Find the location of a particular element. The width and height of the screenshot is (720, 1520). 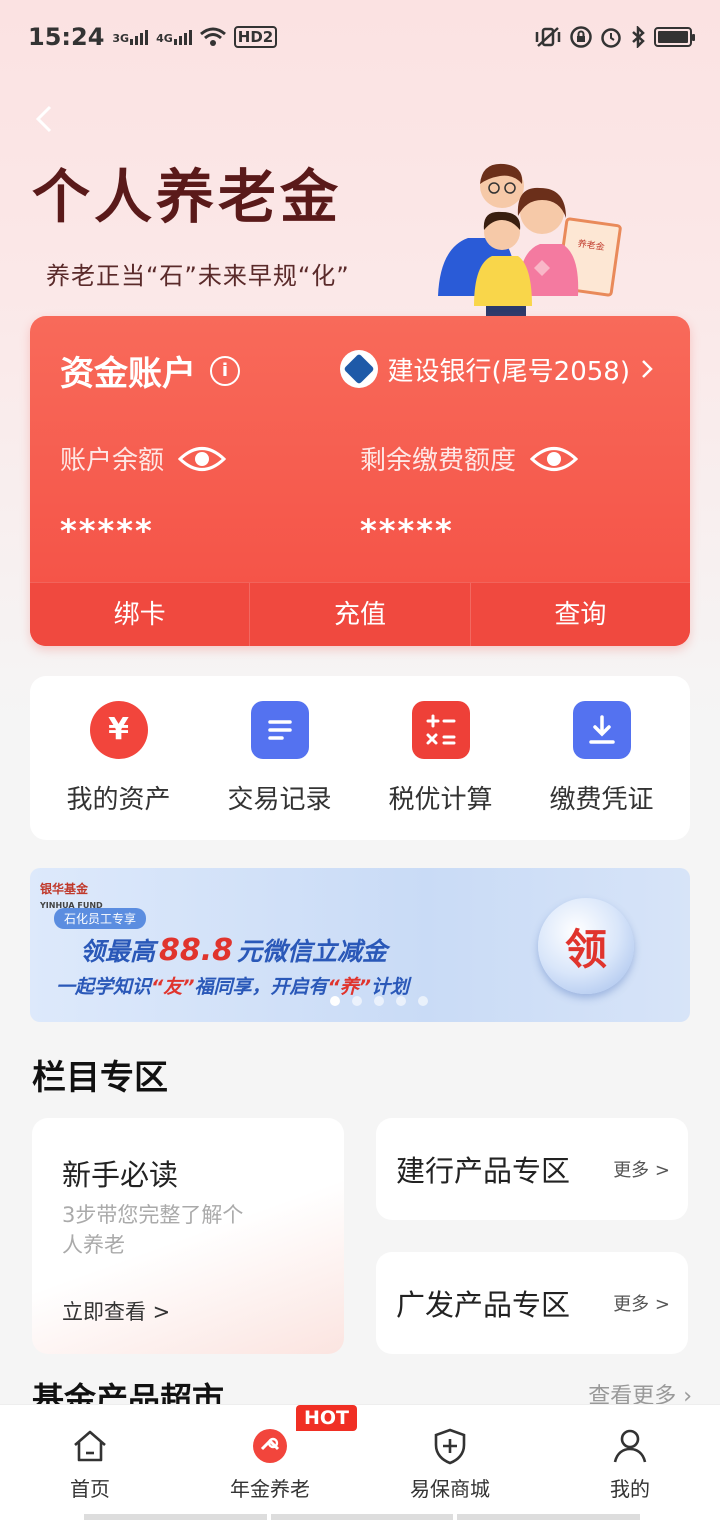

net1-label: 3G is located at coordinates (121, 38).